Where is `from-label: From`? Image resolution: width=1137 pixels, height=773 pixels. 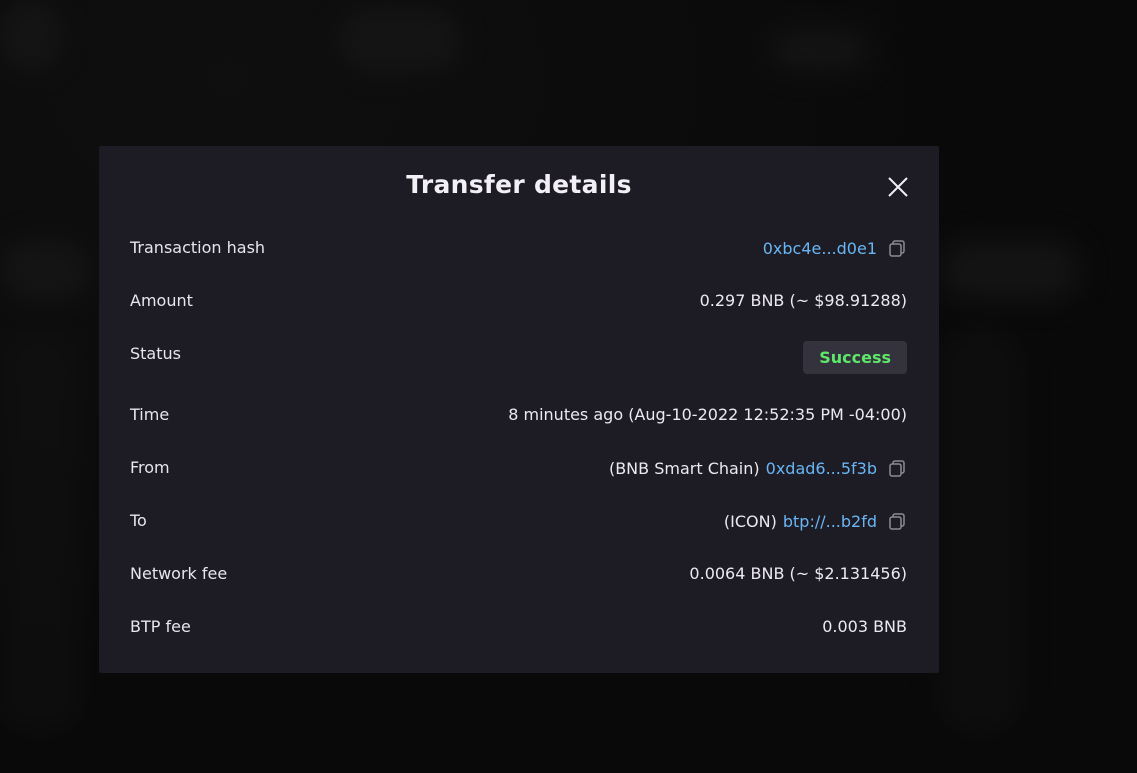 from-label: From is located at coordinates (150, 467).